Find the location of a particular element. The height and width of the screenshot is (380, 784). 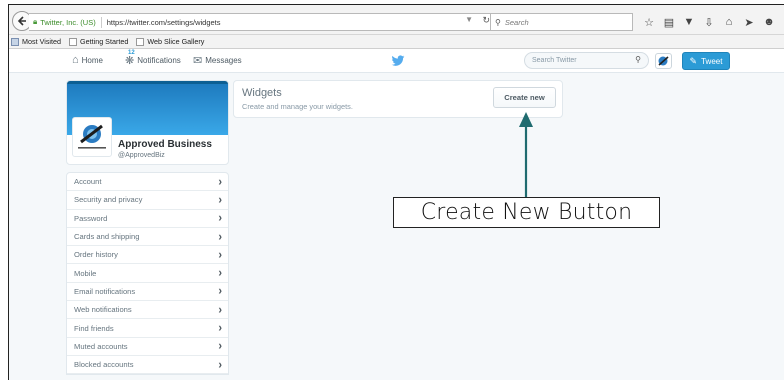

bookmark-label: Most Visited is located at coordinates (42, 41).